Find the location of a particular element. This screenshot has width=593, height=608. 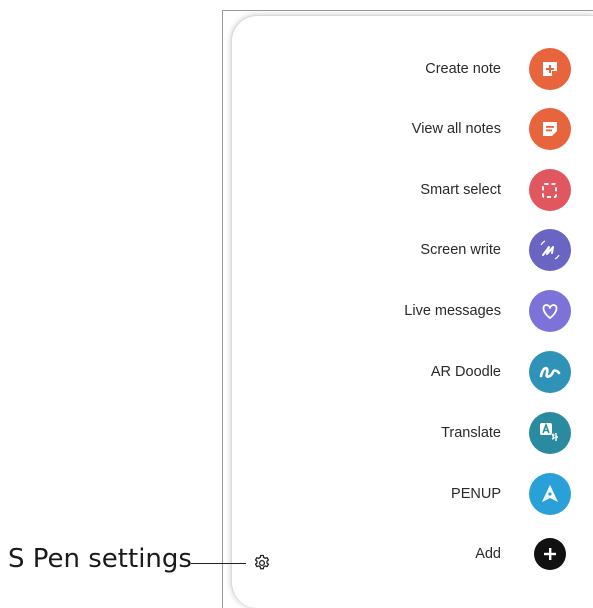

menu-item-label: Translate is located at coordinates (471, 433).